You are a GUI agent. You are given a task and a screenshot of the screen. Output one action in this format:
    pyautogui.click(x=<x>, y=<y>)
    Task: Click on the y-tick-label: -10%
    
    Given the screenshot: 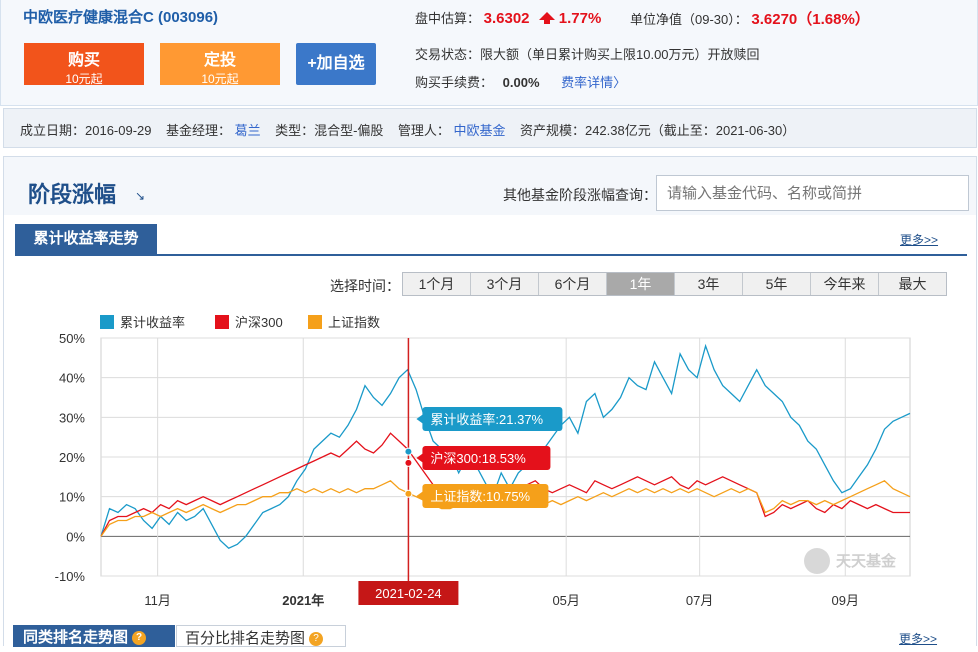 What is the action you would take?
    pyautogui.click(x=70, y=576)
    